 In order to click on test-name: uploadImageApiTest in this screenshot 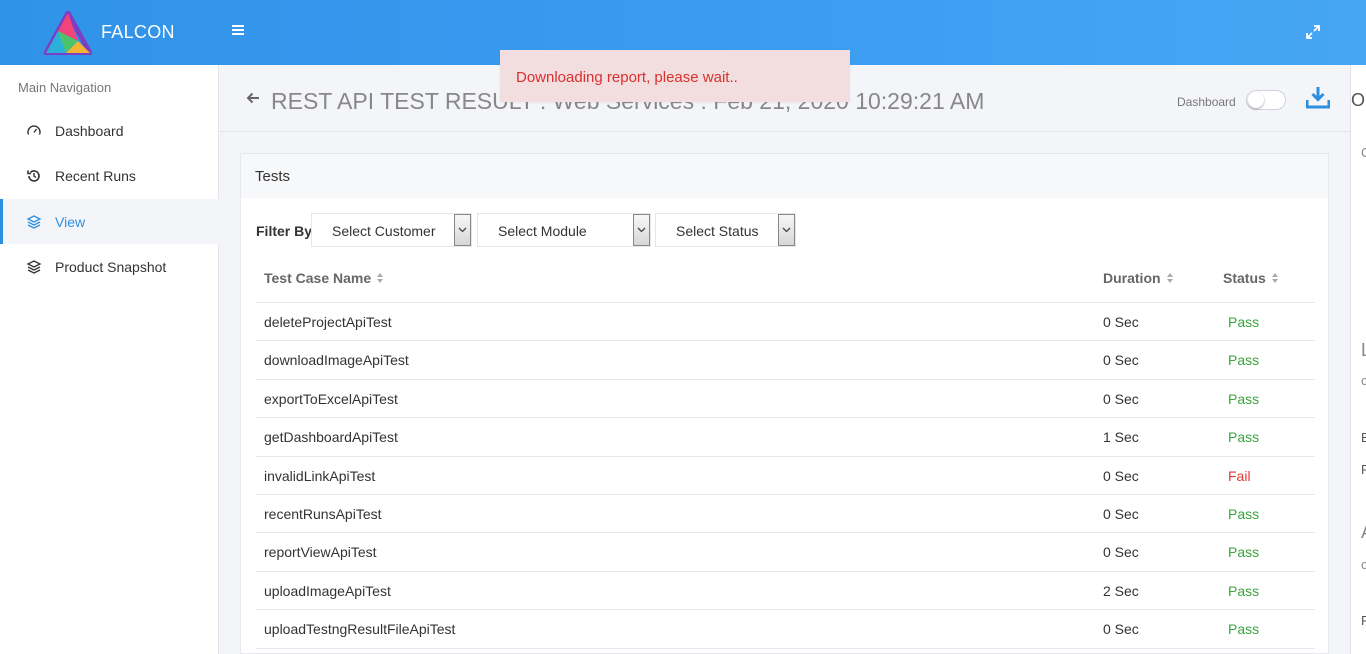, I will do `click(327, 590)`.